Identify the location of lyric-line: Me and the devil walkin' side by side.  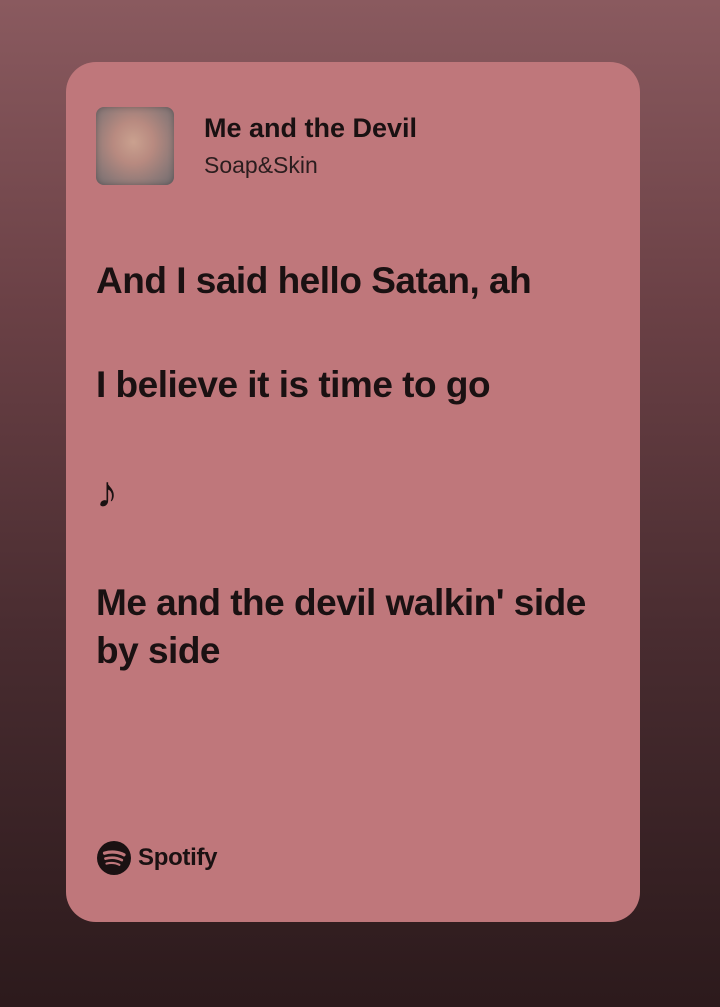
(341, 626).